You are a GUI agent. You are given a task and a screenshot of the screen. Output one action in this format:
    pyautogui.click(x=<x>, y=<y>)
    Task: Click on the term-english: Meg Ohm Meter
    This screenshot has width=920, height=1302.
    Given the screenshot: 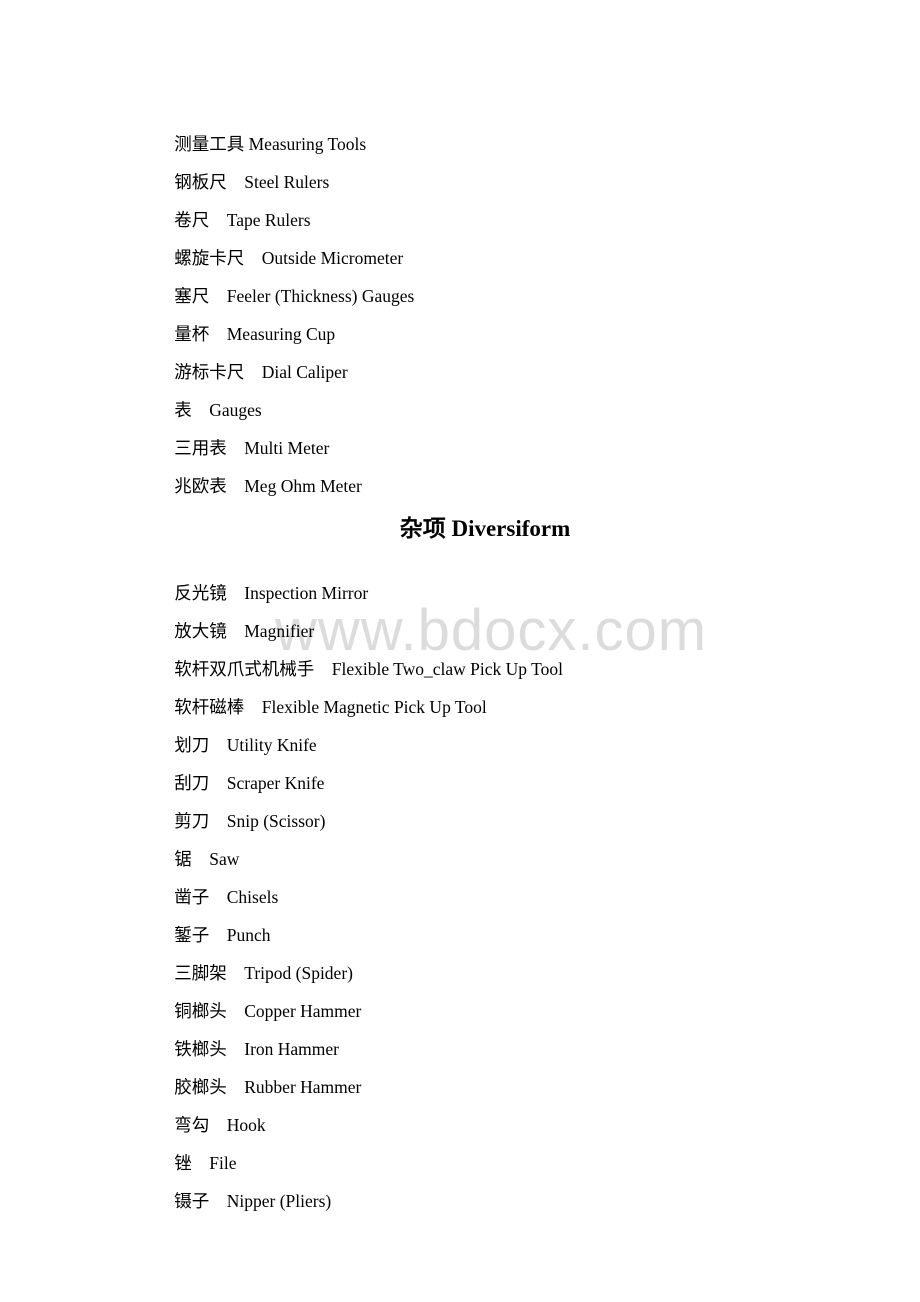 What is the action you would take?
    pyautogui.click(x=303, y=486)
    